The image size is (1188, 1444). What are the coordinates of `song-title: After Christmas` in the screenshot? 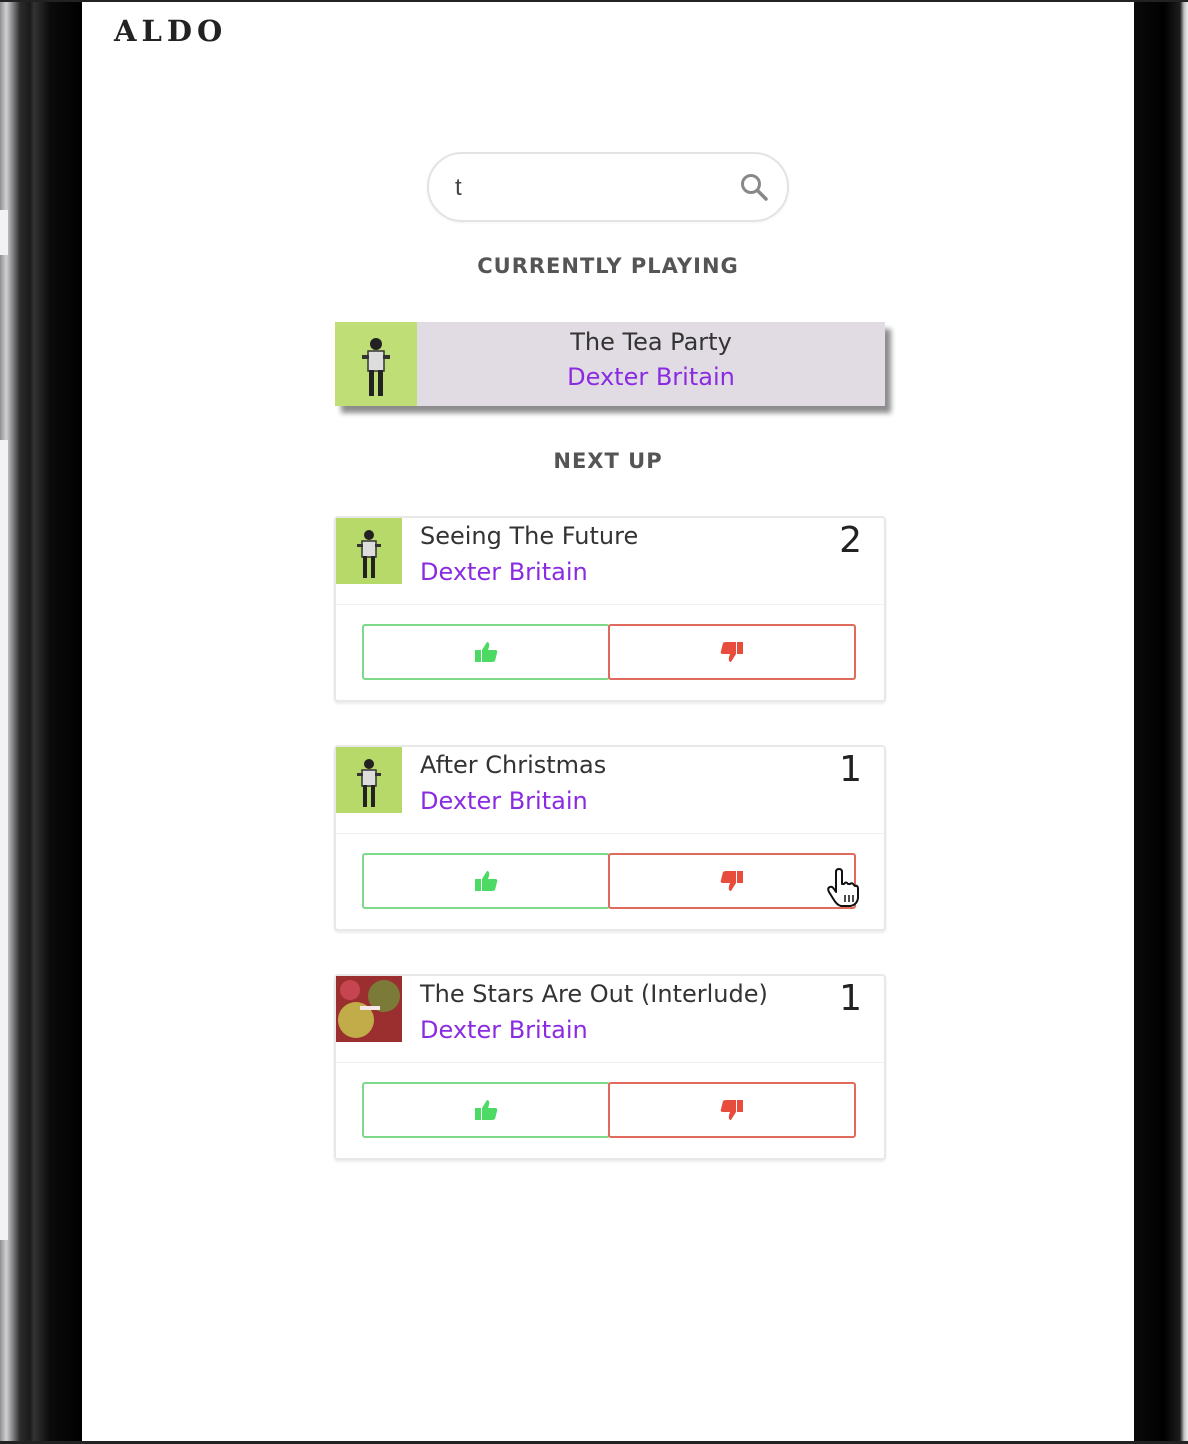 It's located at (513, 765).